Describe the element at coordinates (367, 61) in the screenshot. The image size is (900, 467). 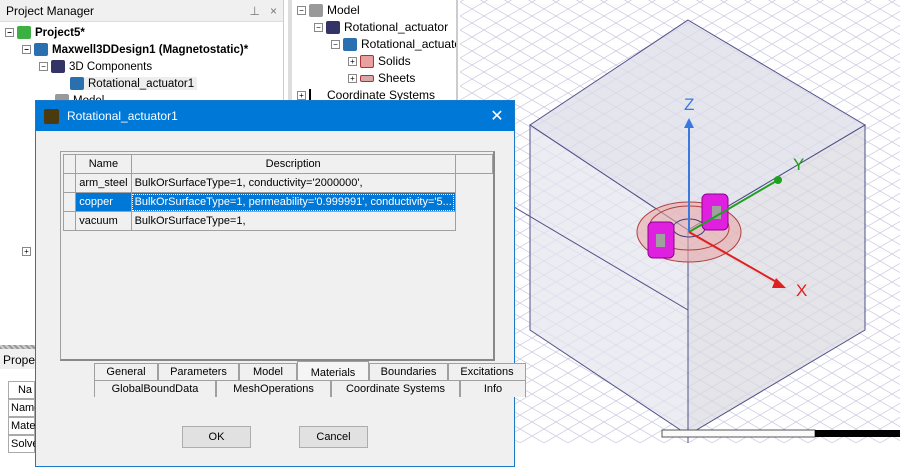
I see `solids-icon` at that location.